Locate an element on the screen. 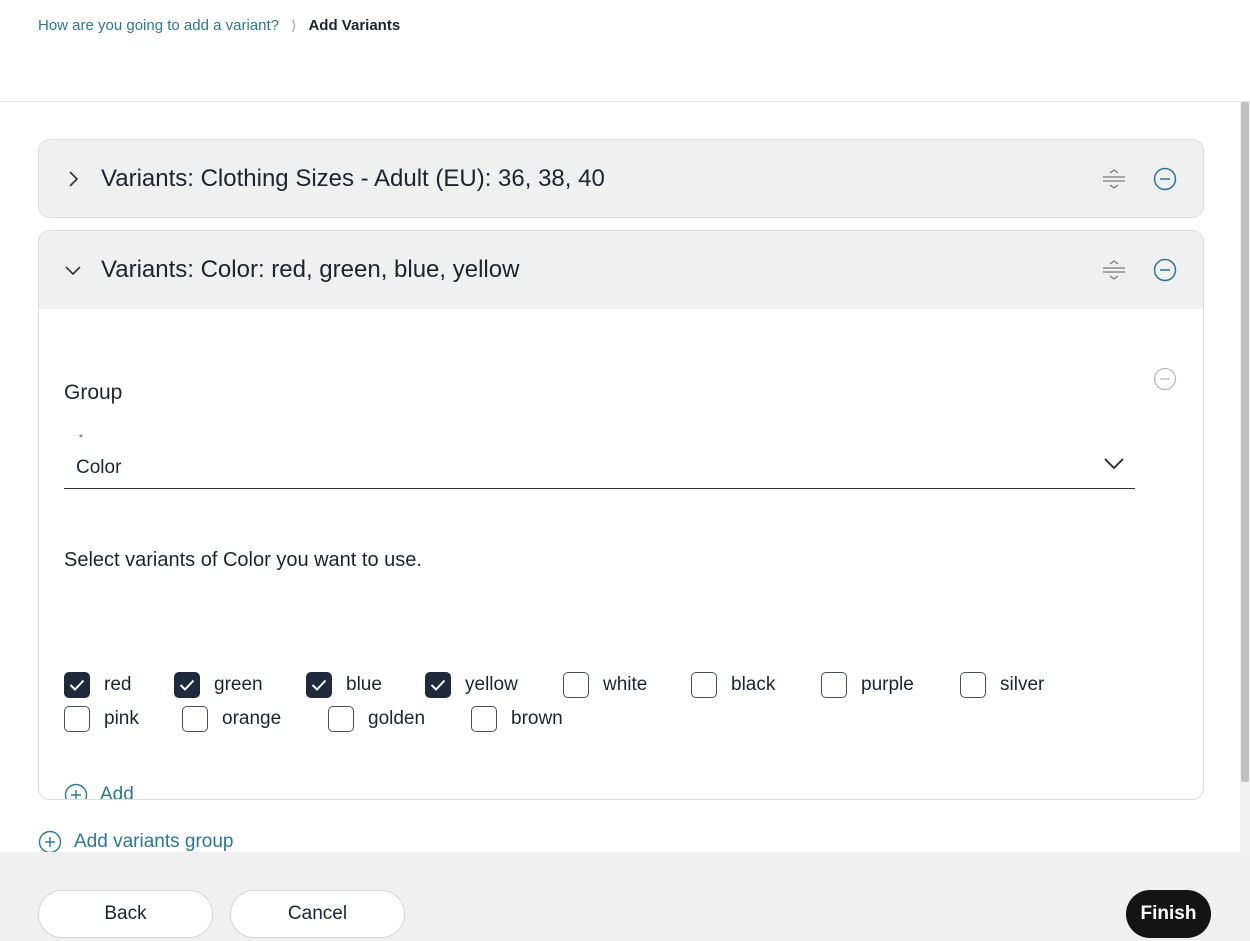  variant-option-black: black is located at coordinates (756, 685).